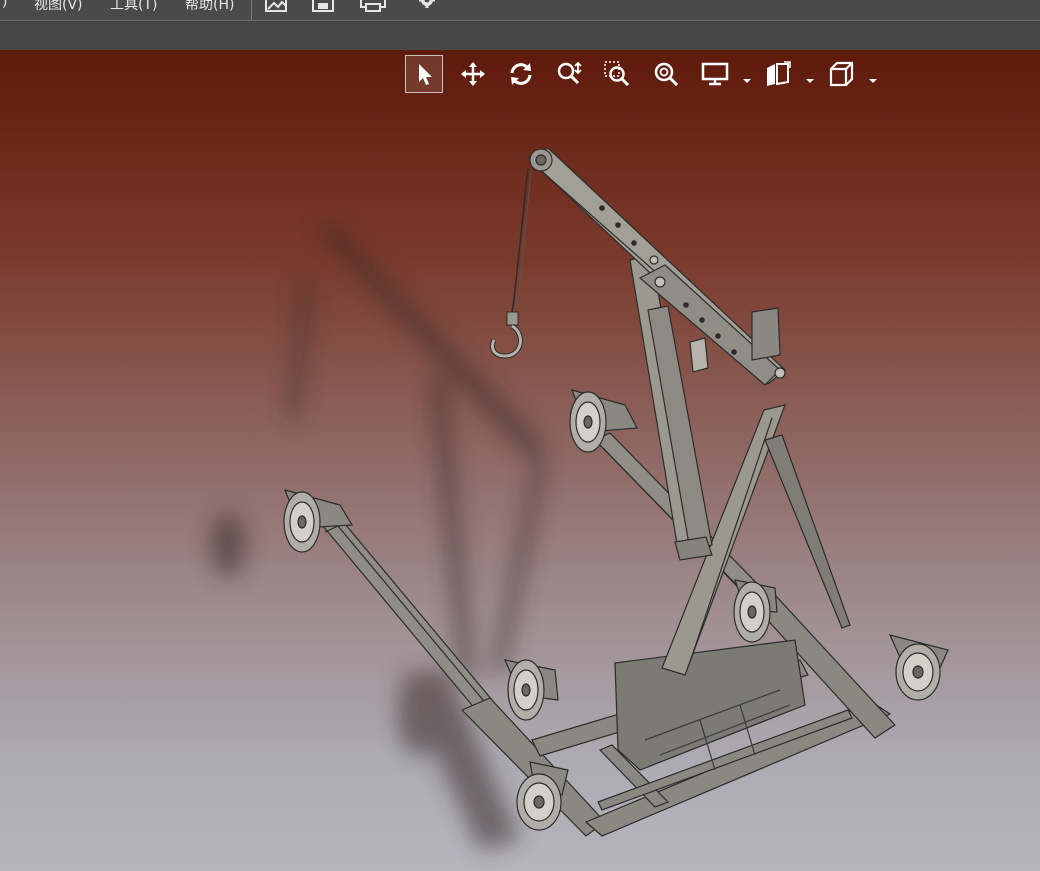 The height and width of the screenshot is (871, 1040). What do you see at coordinates (666, 74) in the screenshot?
I see `zoom-fit-icon` at bounding box center [666, 74].